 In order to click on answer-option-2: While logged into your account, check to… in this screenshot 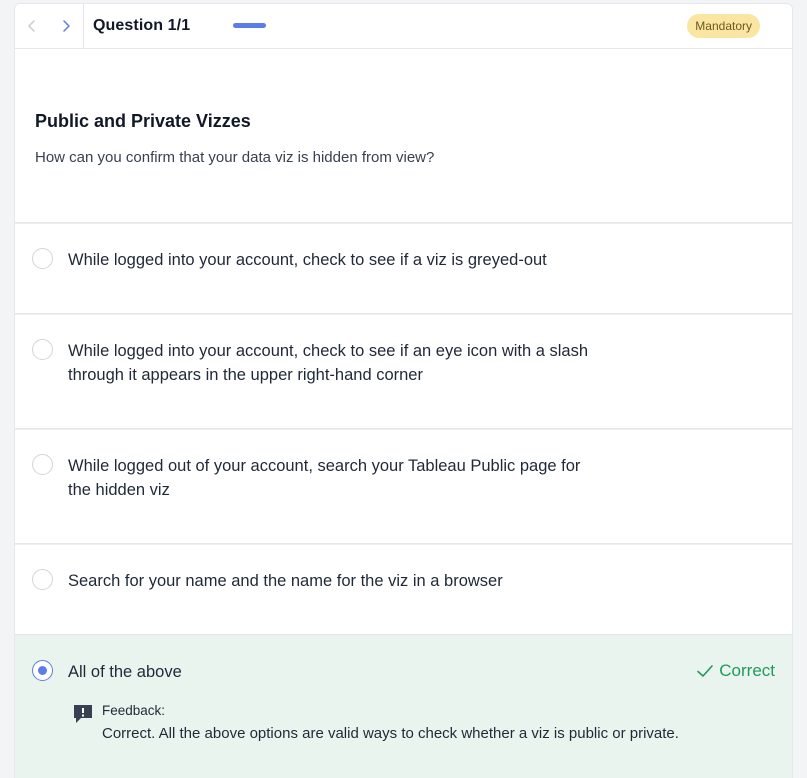, I will do `click(403, 371)`.